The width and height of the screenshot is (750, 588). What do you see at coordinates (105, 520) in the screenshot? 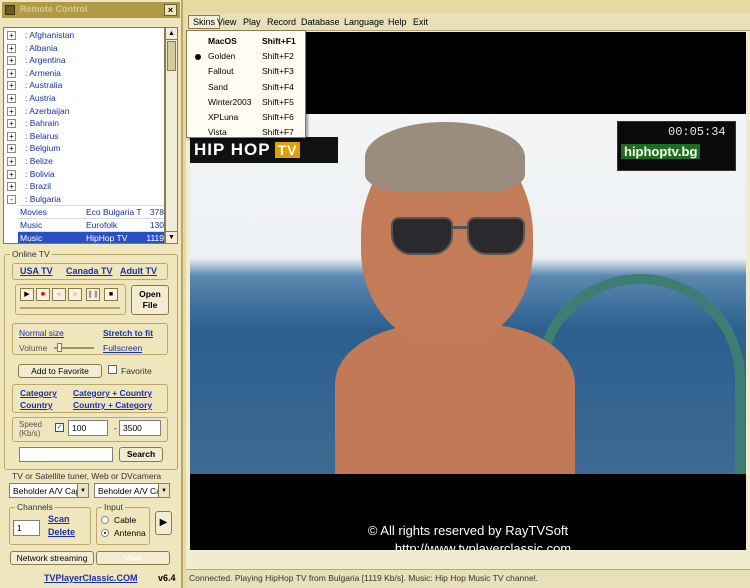
I see `cable-radio` at bounding box center [105, 520].